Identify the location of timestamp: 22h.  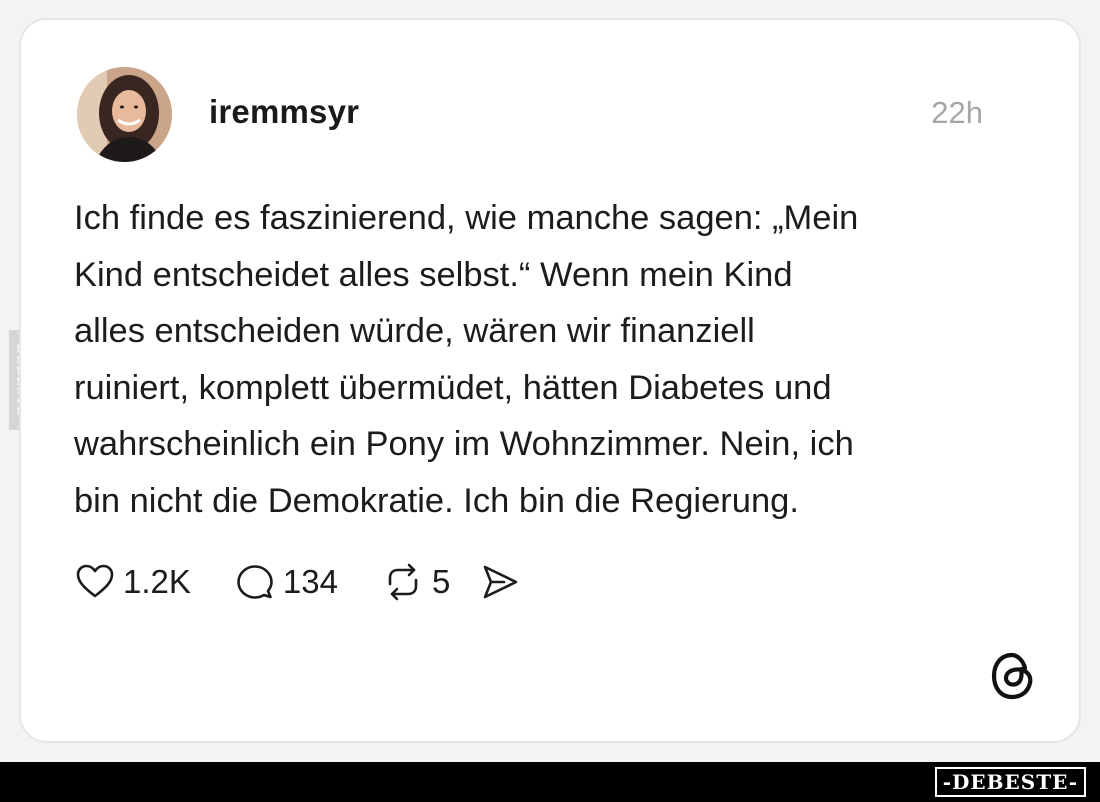
(957, 112).